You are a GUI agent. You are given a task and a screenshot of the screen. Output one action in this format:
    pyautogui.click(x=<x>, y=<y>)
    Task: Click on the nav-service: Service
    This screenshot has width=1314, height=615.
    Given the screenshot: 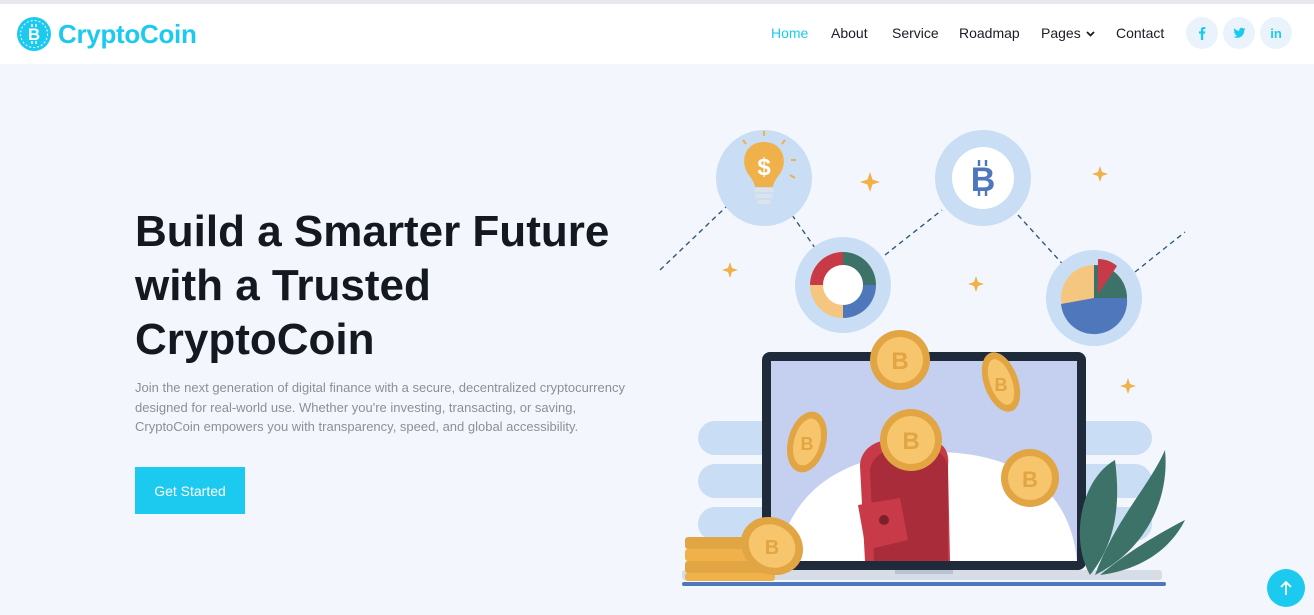 What is the action you would take?
    pyautogui.click(x=915, y=33)
    